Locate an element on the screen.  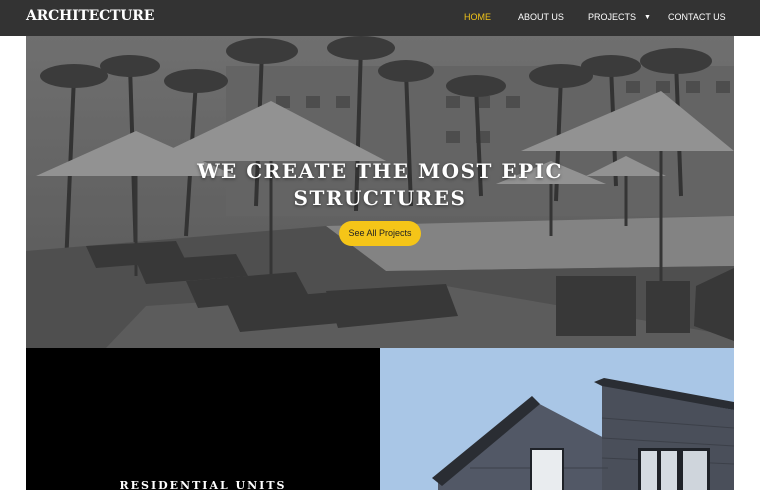
hero-title-line-2: STRUCTURES is located at coordinates (380, 198).